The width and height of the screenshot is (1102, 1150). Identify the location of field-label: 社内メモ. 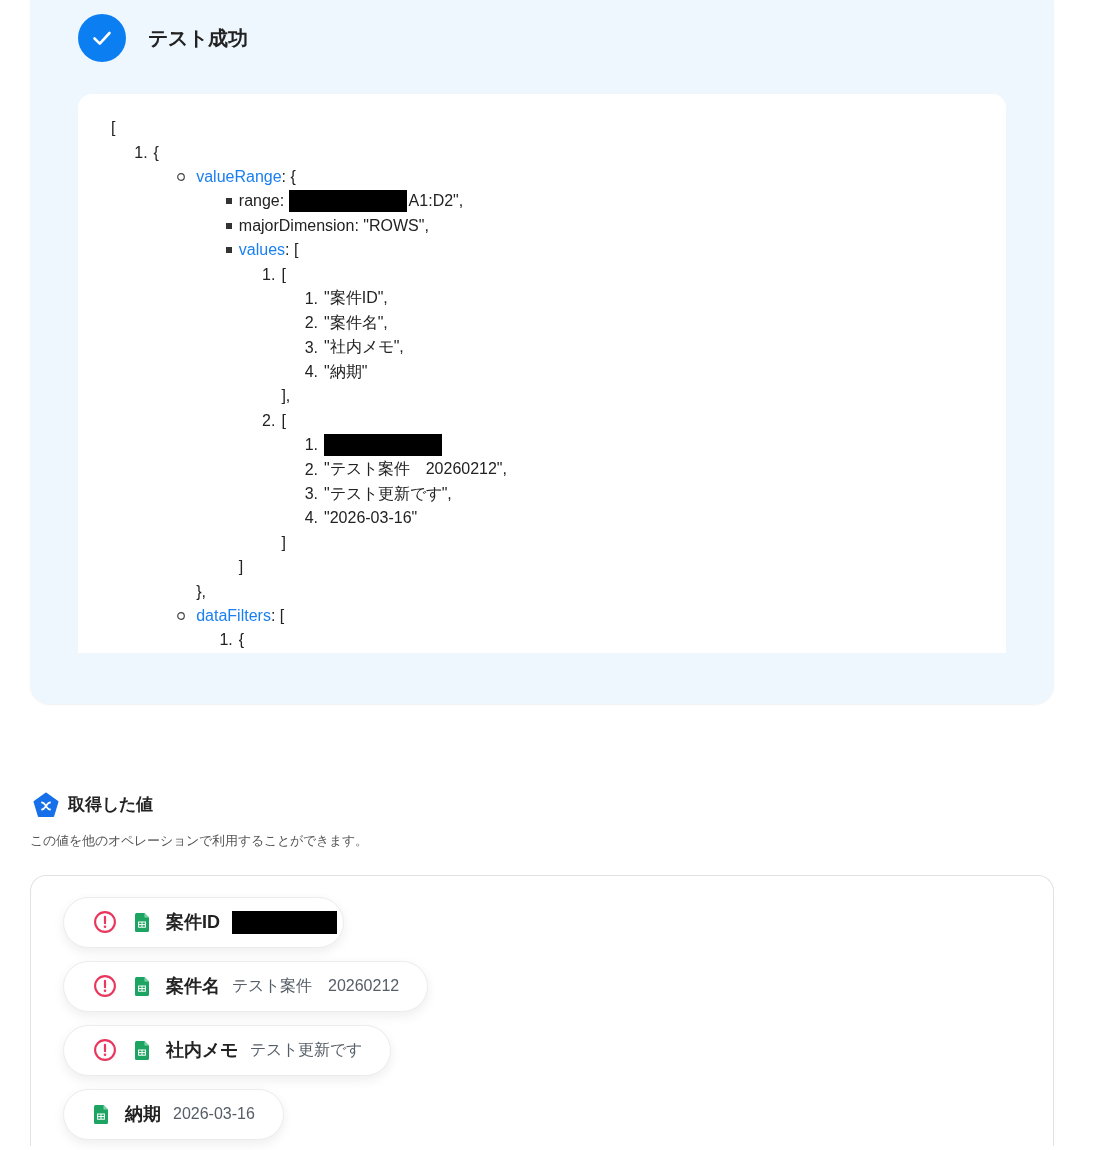
(202, 1051).